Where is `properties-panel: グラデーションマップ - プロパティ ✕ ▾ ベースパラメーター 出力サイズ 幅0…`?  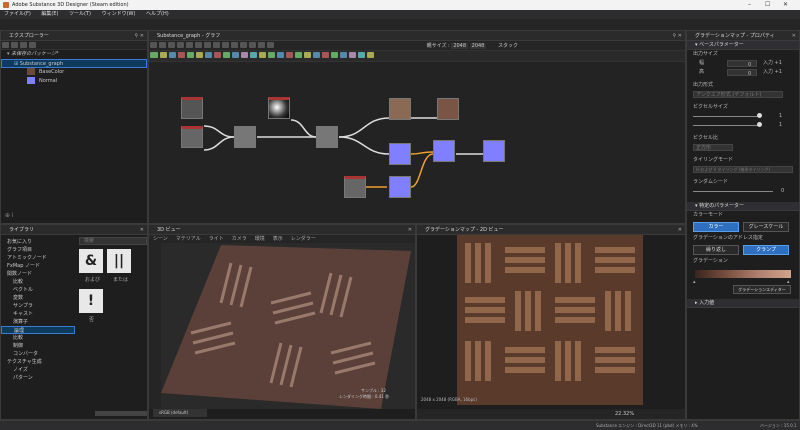 properties-panel: グラデーションマップ - プロパティ ✕ ▾ ベースパラメーター 出力サイズ 幅0… is located at coordinates (743, 225).